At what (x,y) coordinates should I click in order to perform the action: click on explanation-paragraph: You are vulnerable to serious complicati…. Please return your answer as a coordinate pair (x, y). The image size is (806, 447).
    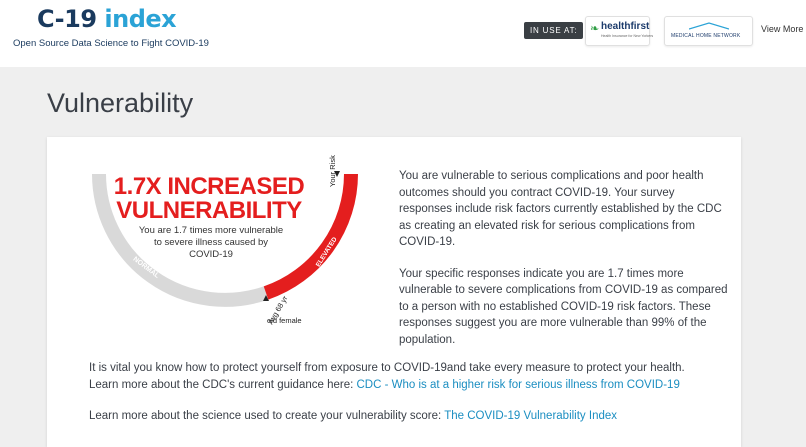
    Looking at the image, I should click on (560, 209).